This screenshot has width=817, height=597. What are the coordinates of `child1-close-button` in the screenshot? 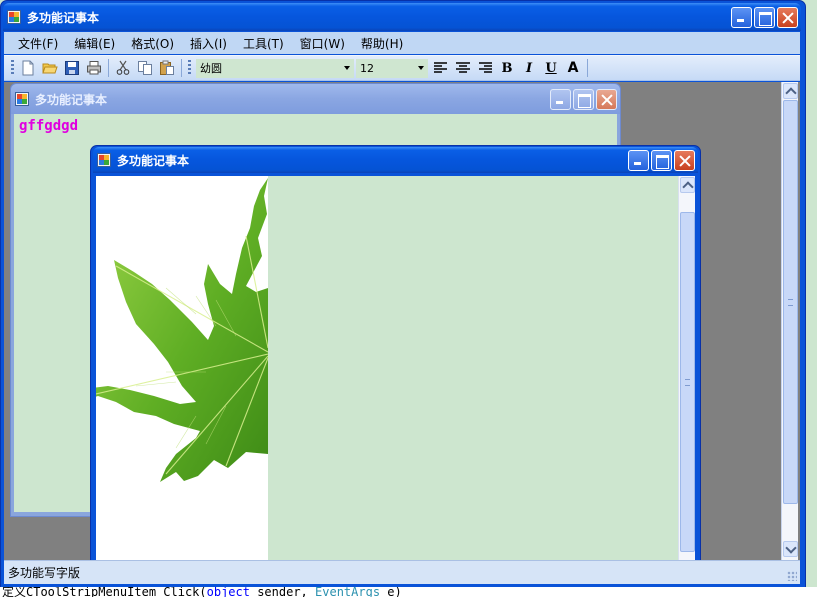 It's located at (606, 99).